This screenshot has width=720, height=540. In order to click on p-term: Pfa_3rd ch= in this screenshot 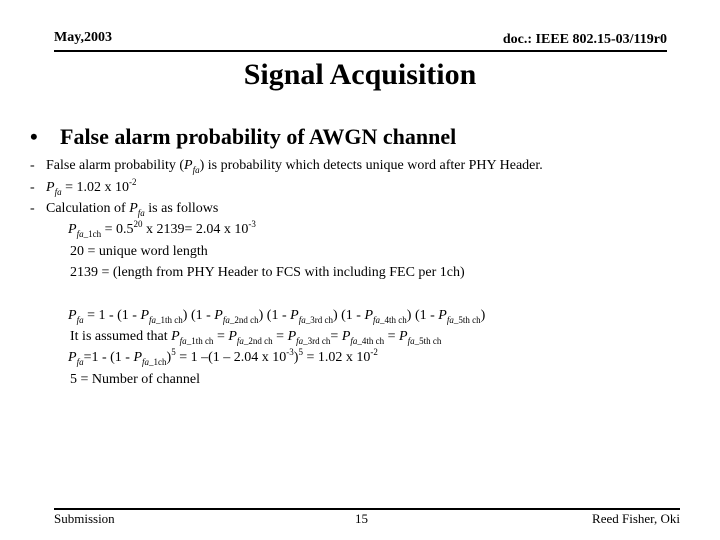, I will do `click(314, 337)`.